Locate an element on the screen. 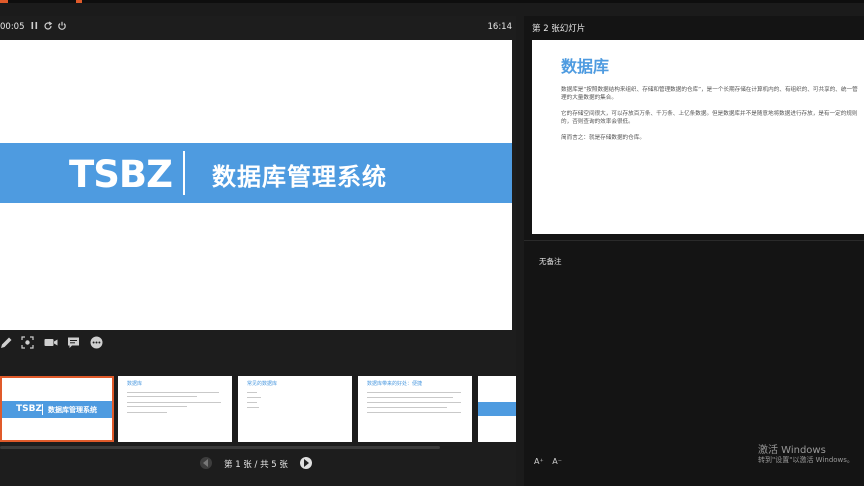 Image resolution: width=864 pixels, height=486 pixels. thumbnail-slide-2: 数据库 is located at coordinates (175, 409).